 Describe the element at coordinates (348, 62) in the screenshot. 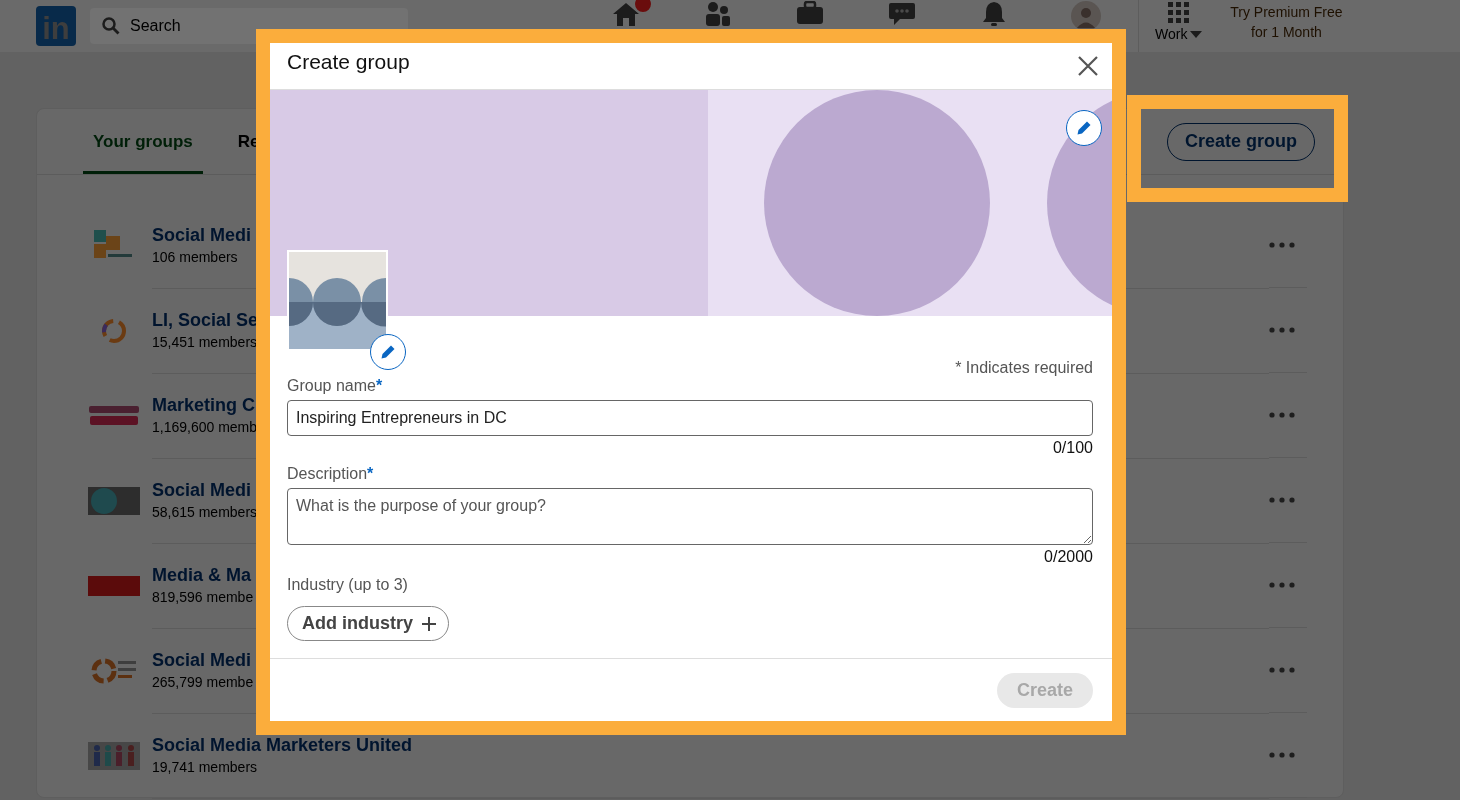

I see `dialog-title: Create group` at that location.